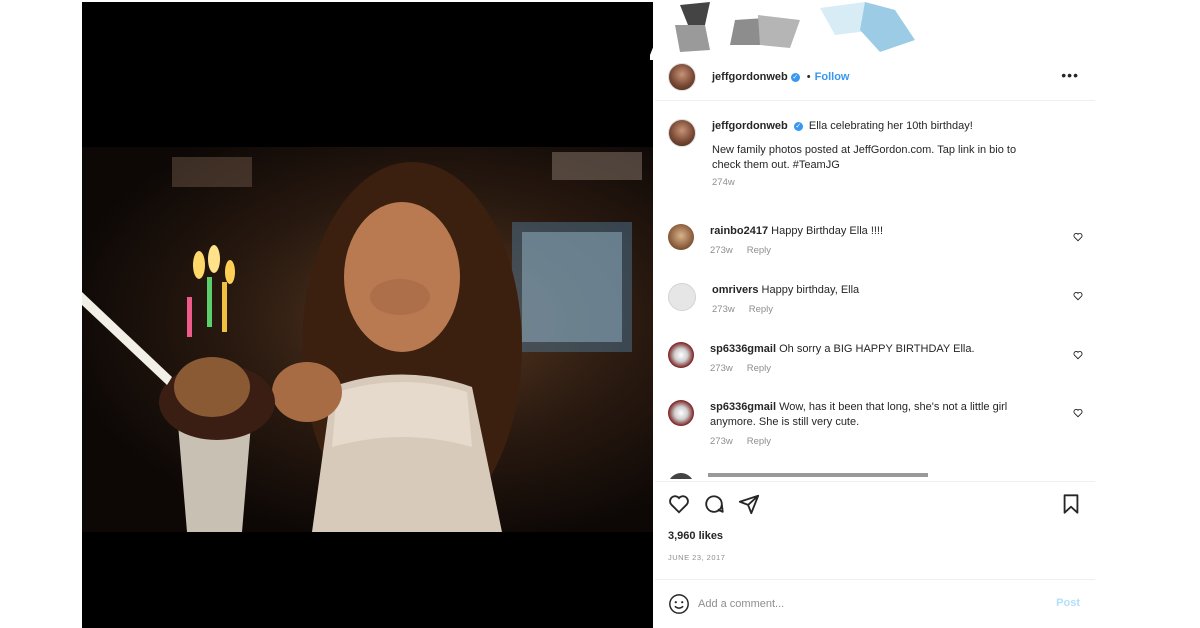 This screenshot has height=628, width=1200. I want to click on header-username: jeffgordonweb, so click(750, 77).